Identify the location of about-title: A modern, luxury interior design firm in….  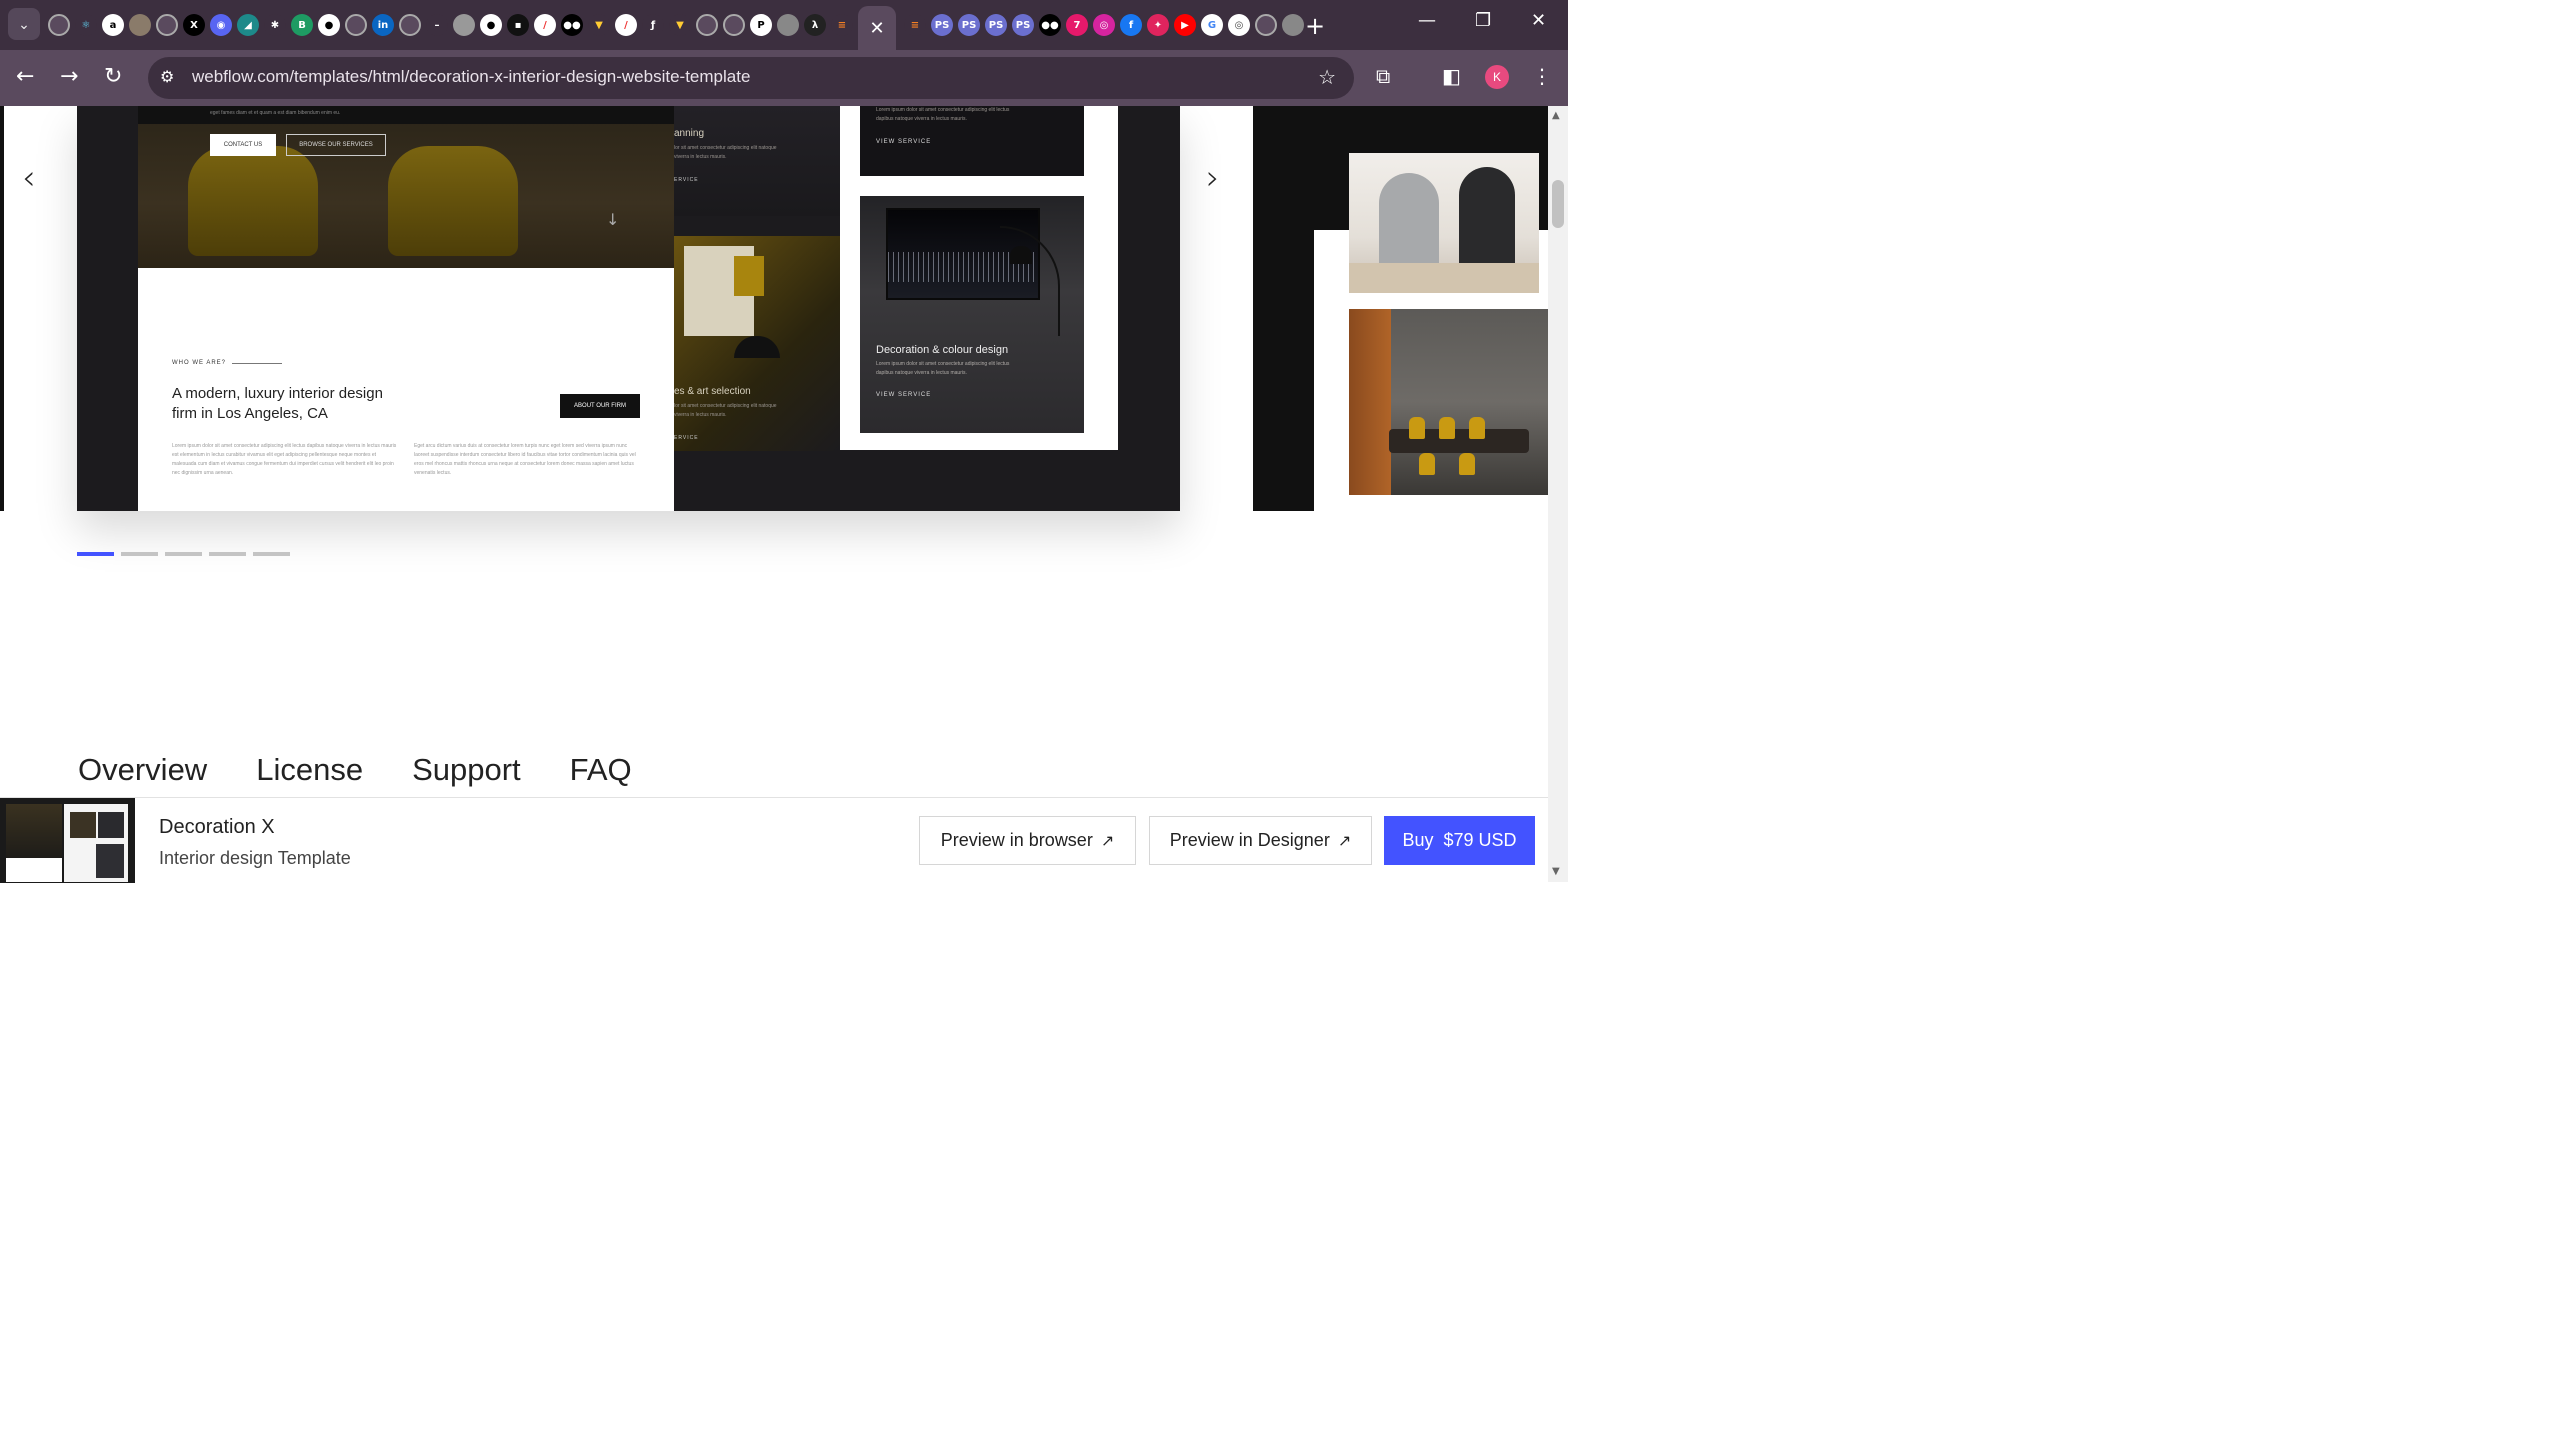
(277, 403).